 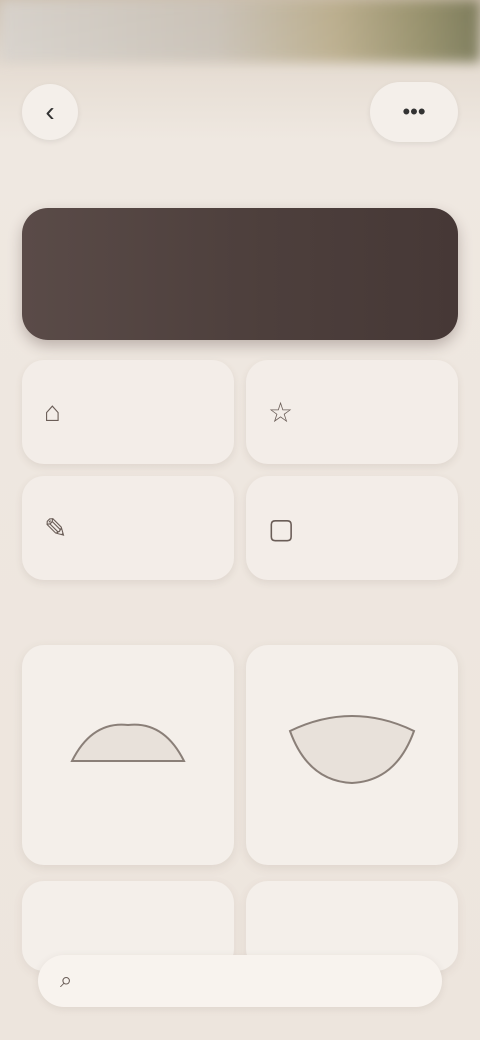 I want to click on back-button: ‹, so click(x=50, y=112).